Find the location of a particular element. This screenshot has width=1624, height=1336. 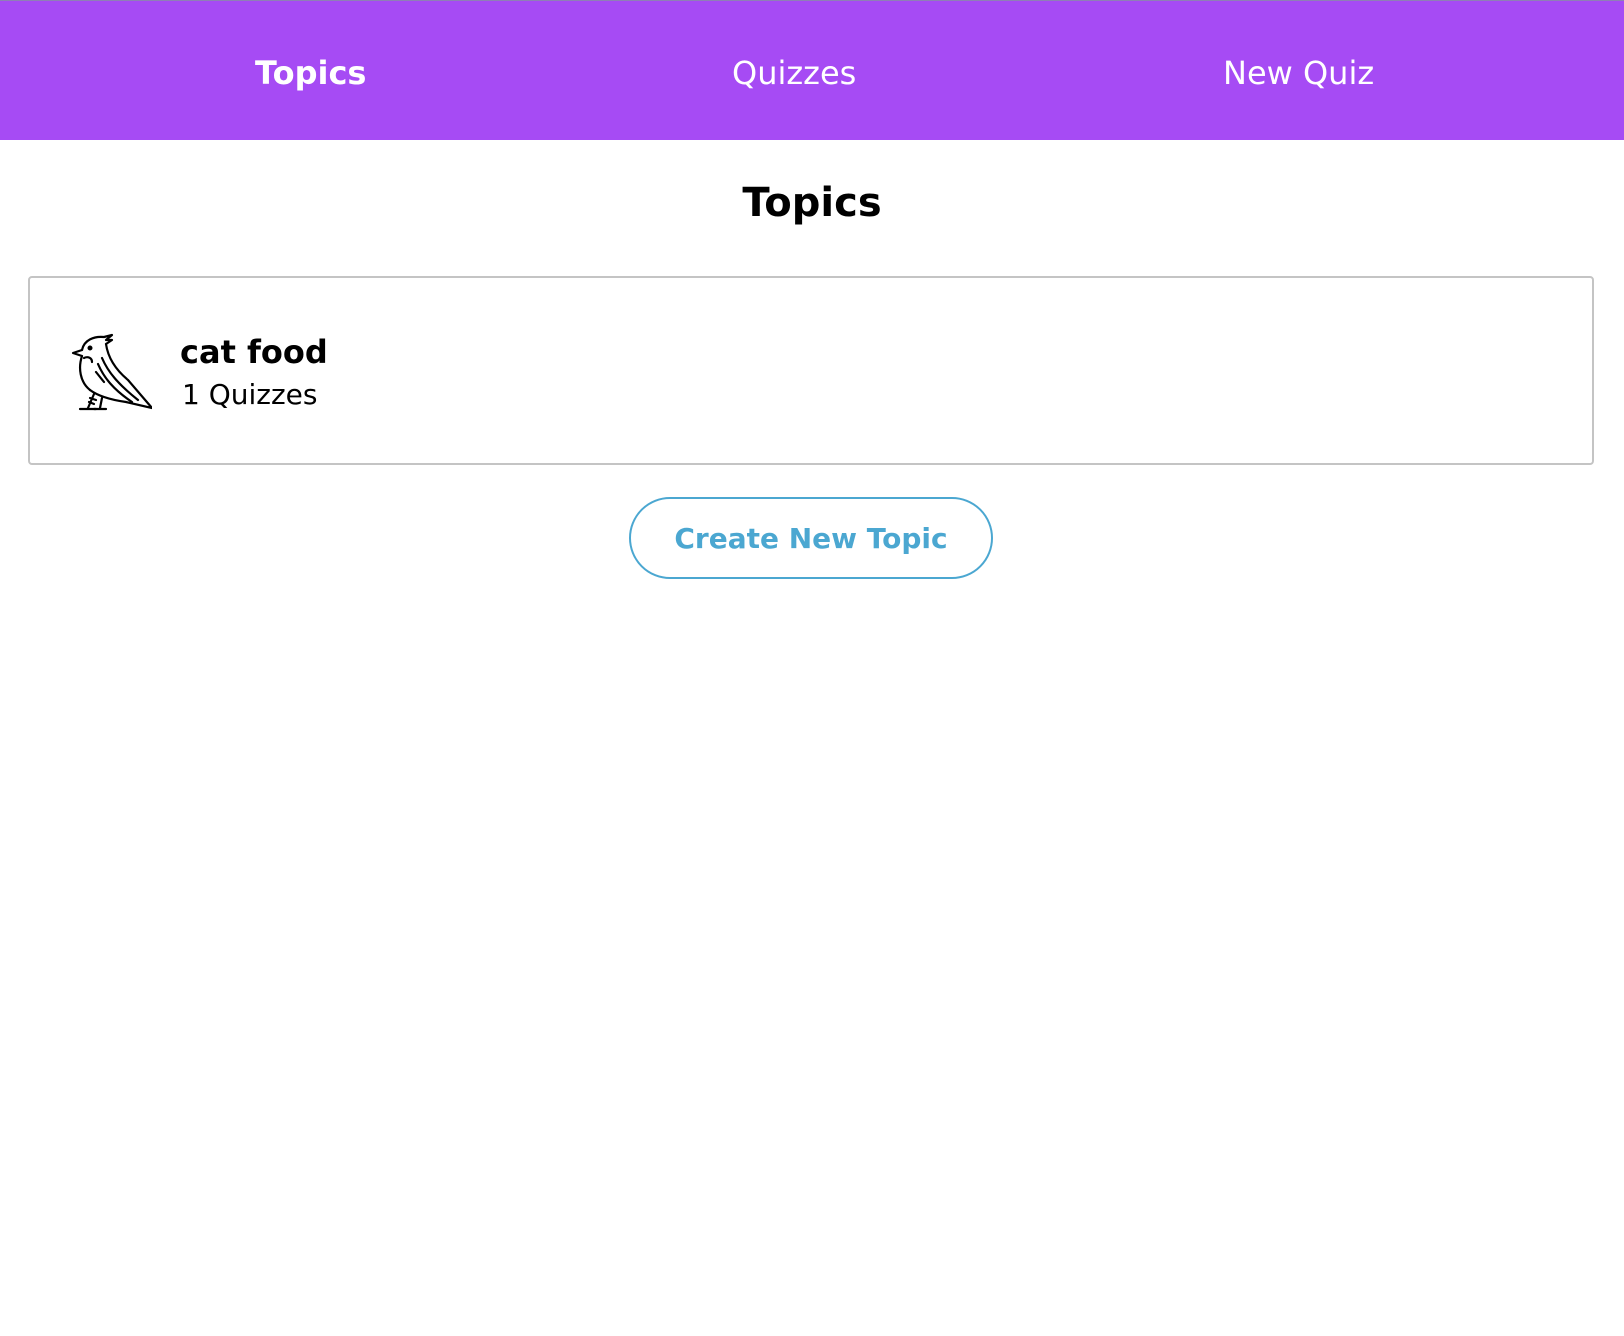

nav-link-new-quiz: New Quiz is located at coordinates (1298, 71).